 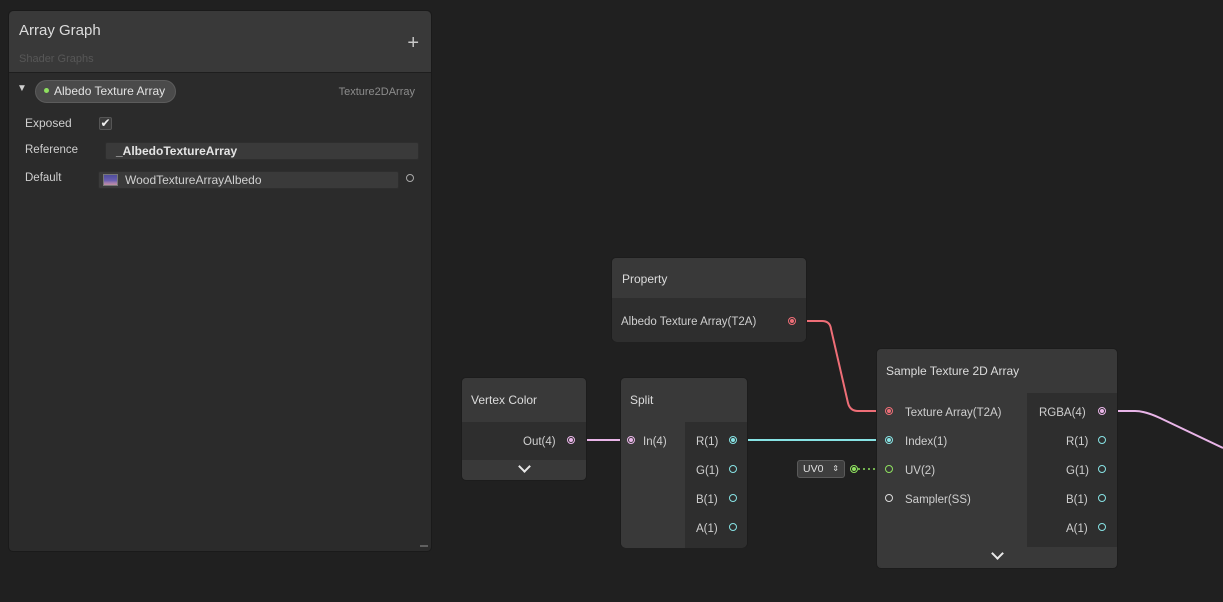 What do you see at coordinates (843, 366) in the screenshot?
I see `edge-property-to-texture-array` at bounding box center [843, 366].